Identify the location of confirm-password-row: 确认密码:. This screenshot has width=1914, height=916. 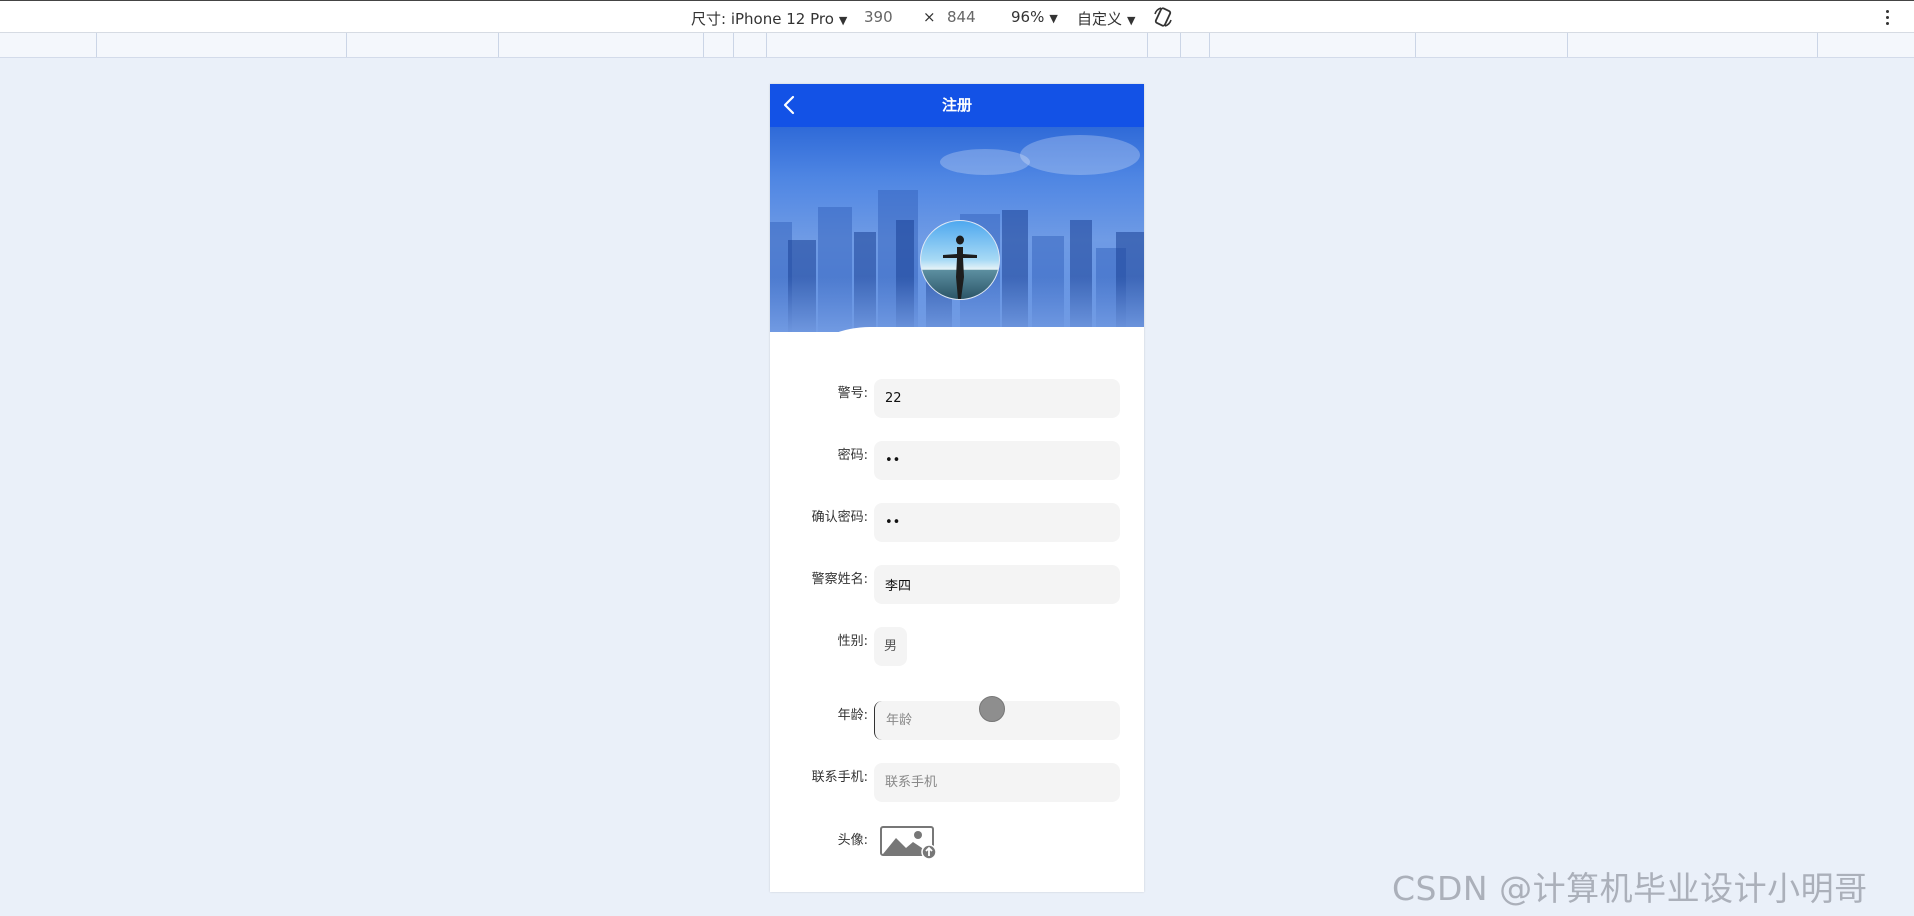
(957, 523).